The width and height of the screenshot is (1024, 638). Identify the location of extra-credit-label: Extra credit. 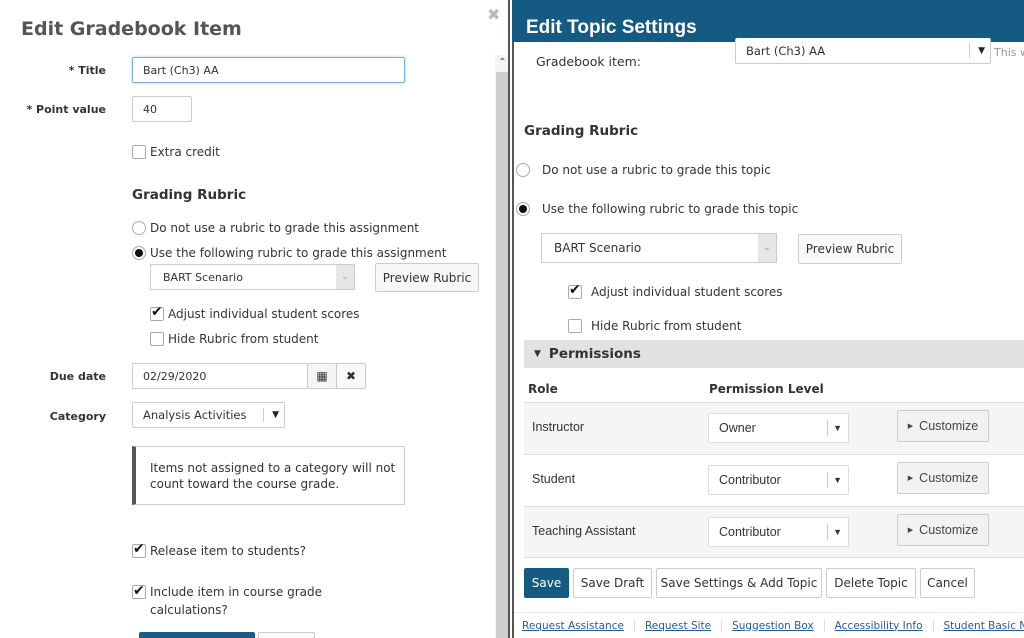
(185, 152).